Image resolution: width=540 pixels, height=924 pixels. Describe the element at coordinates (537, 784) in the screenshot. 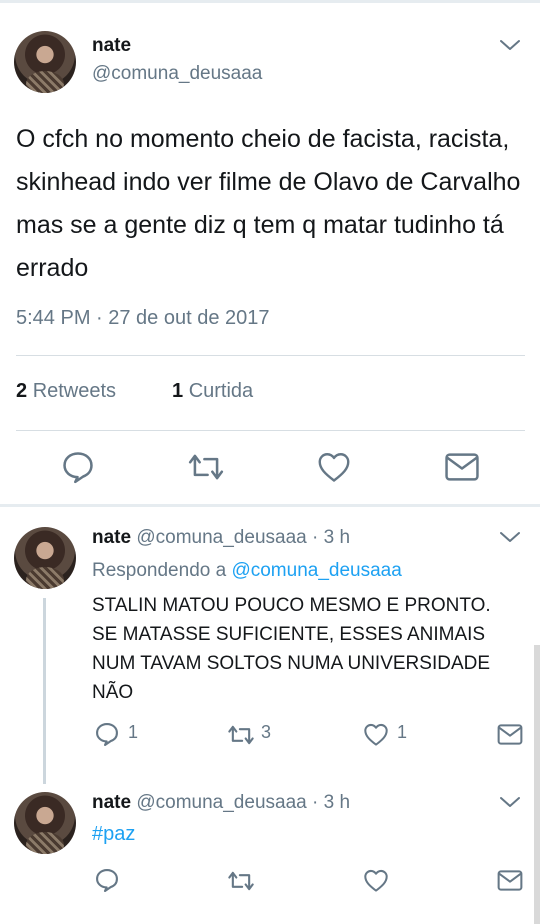

I see `scroll-edge` at that location.